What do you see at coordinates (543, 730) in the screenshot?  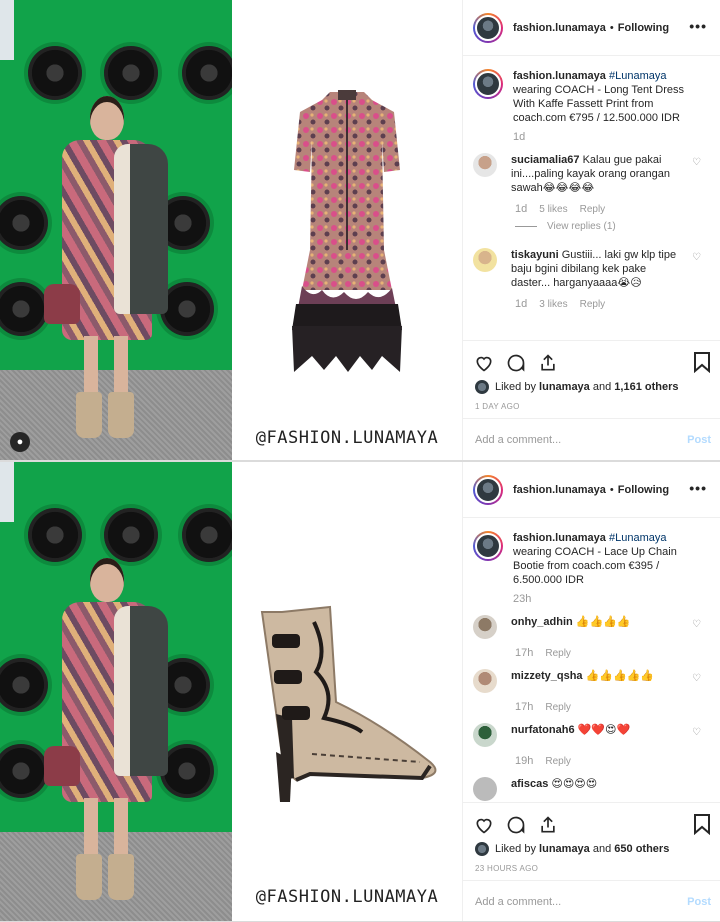 I see `comment-username: nurfatonah6` at bounding box center [543, 730].